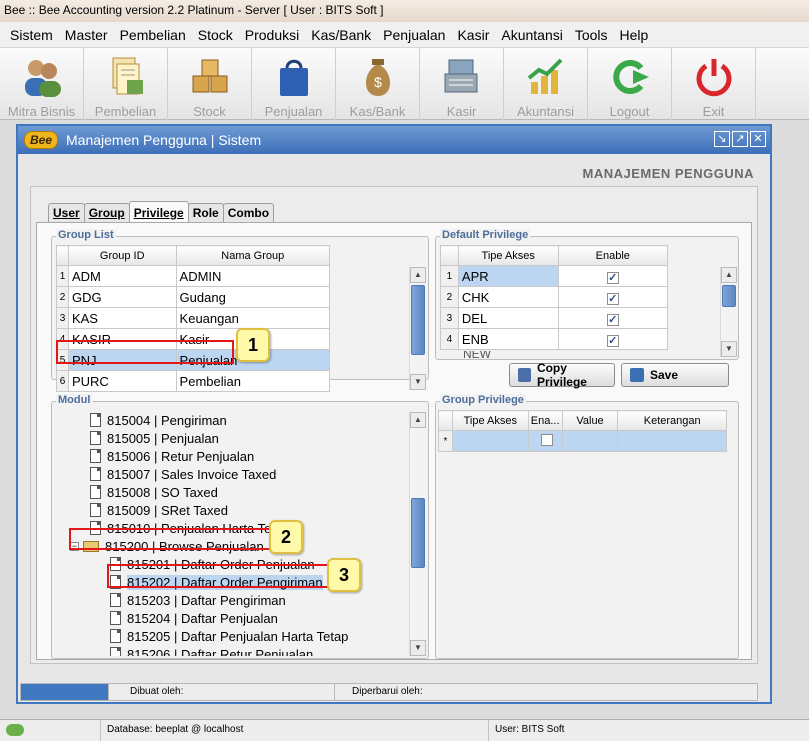  I want to click on menu-akuntansi: Akuntansi, so click(531, 35).